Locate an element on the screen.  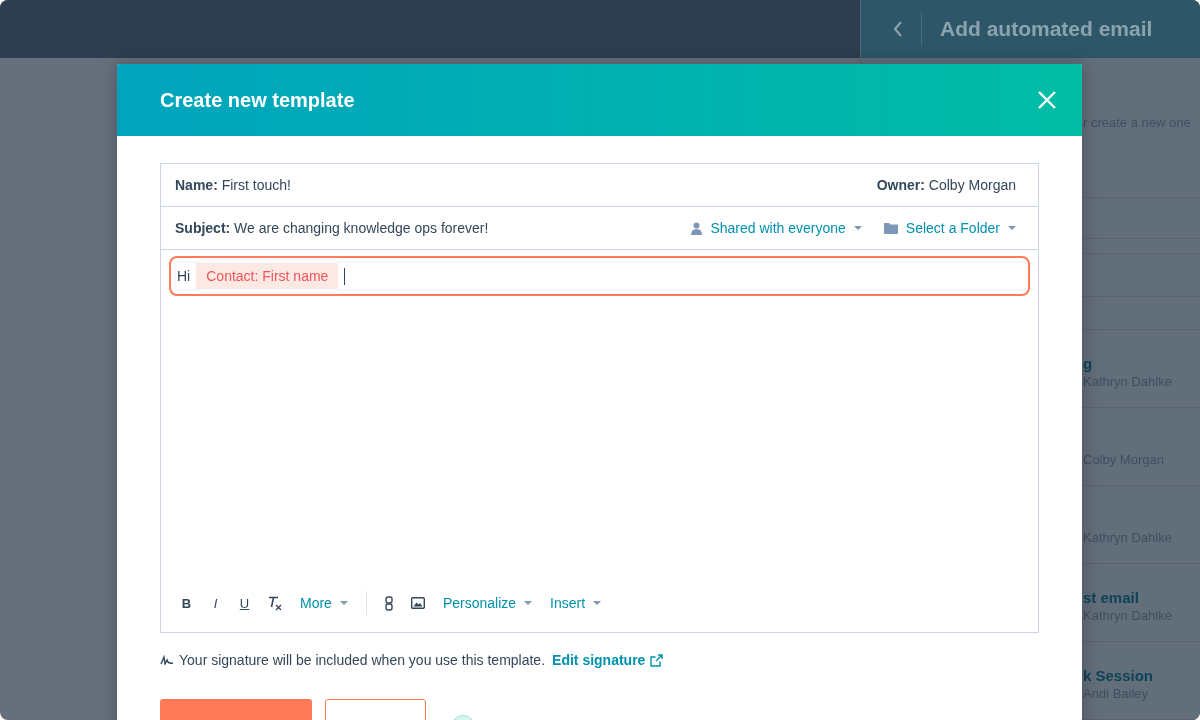
template-title: k Session is located at coordinates (1141, 675).